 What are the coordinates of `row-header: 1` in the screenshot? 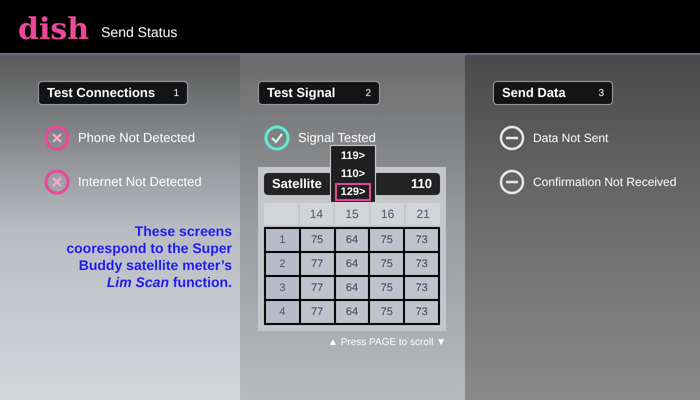 It's located at (282, 240).